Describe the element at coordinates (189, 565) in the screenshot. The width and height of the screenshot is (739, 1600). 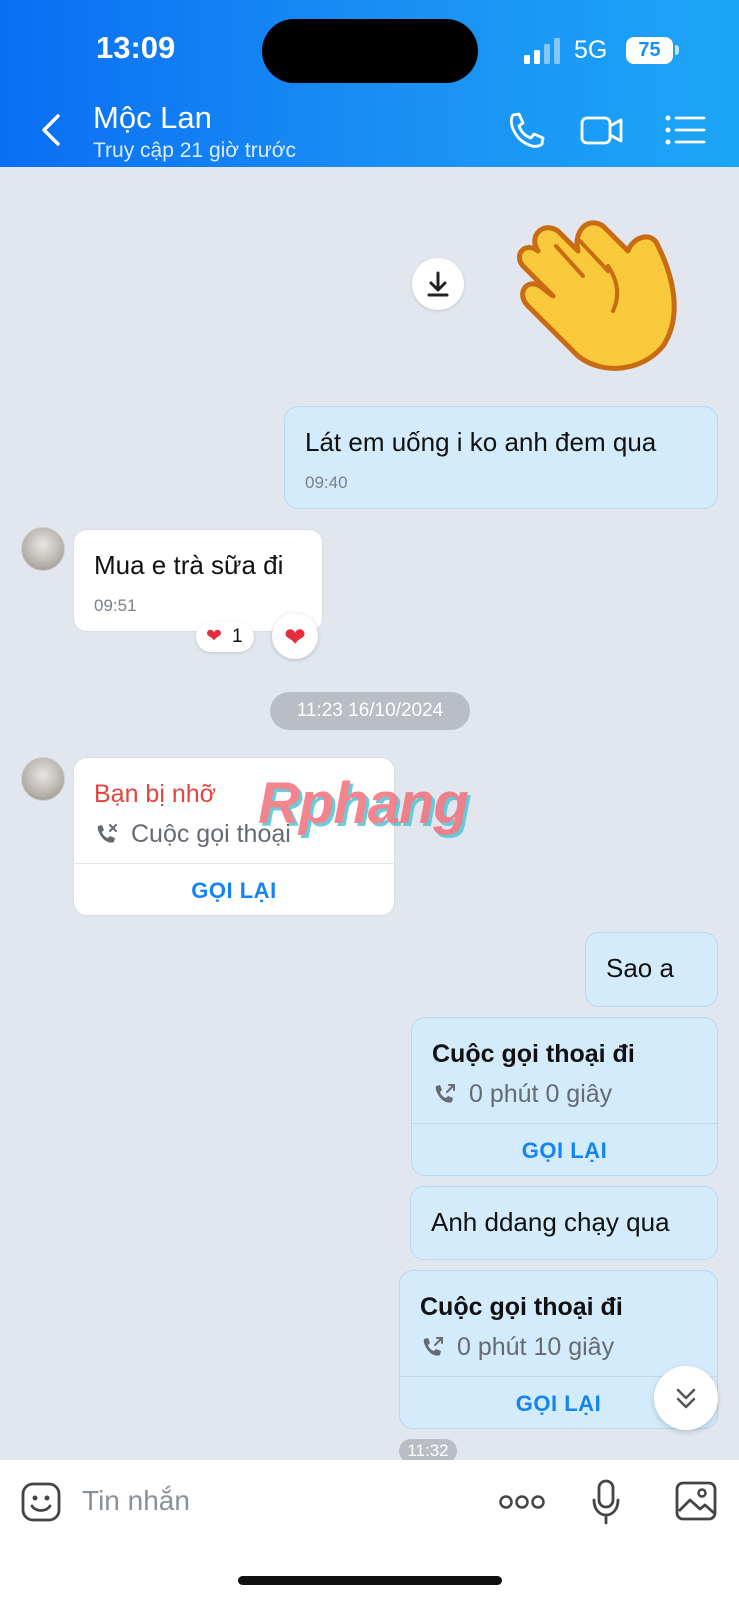
I see `message-text: Mua e trà sữa đi` at that location.